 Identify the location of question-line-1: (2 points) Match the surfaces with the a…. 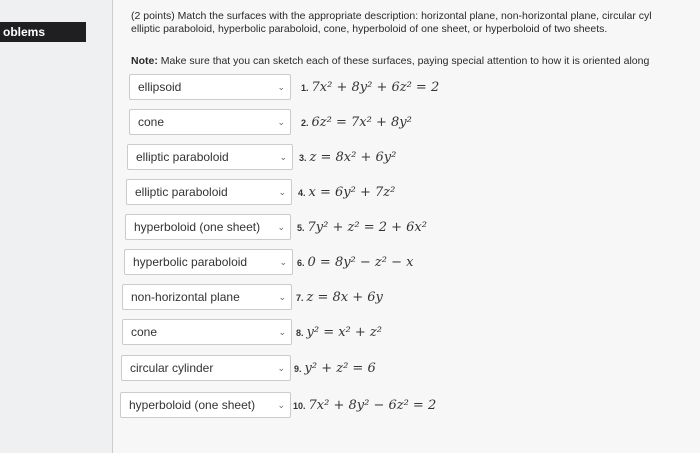
(391, 16).